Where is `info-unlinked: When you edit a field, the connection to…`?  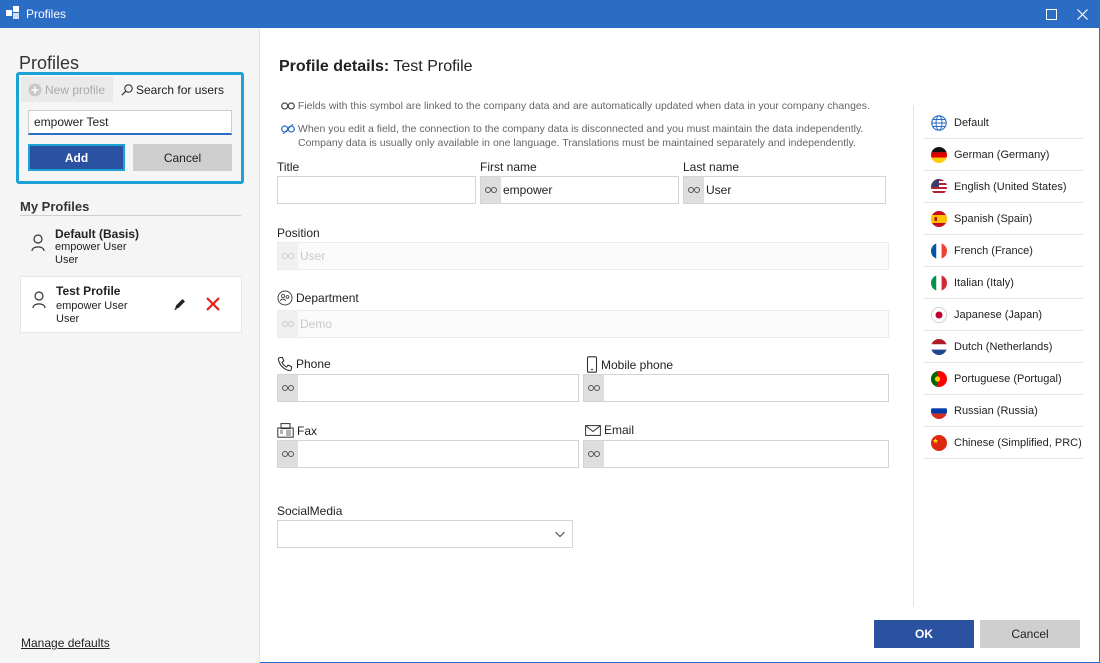
info-unlinked: When you edit a field, the connection to… is located at coordinates (572, 129).